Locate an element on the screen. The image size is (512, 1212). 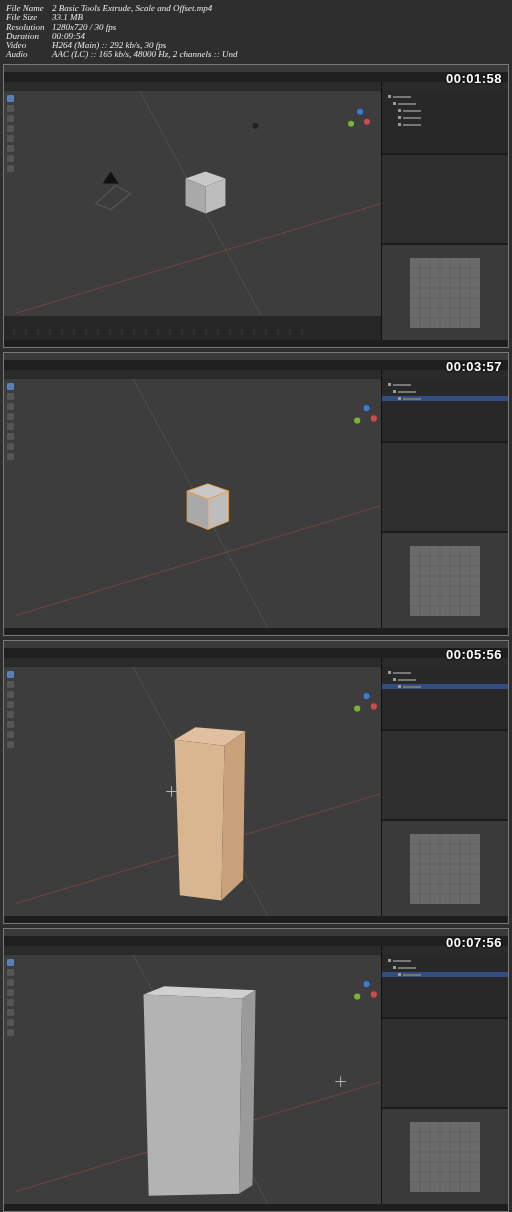
info-label: Duration is located at coordinates (23, 36).